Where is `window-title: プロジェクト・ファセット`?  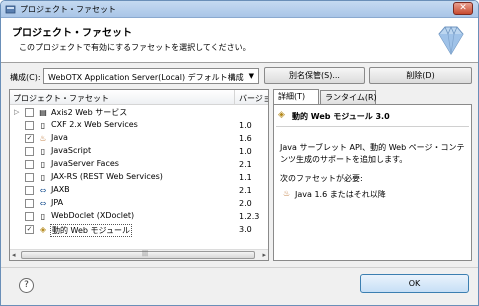
window-title: プロジェクト・ファセット is located at coordinates (68, 9).